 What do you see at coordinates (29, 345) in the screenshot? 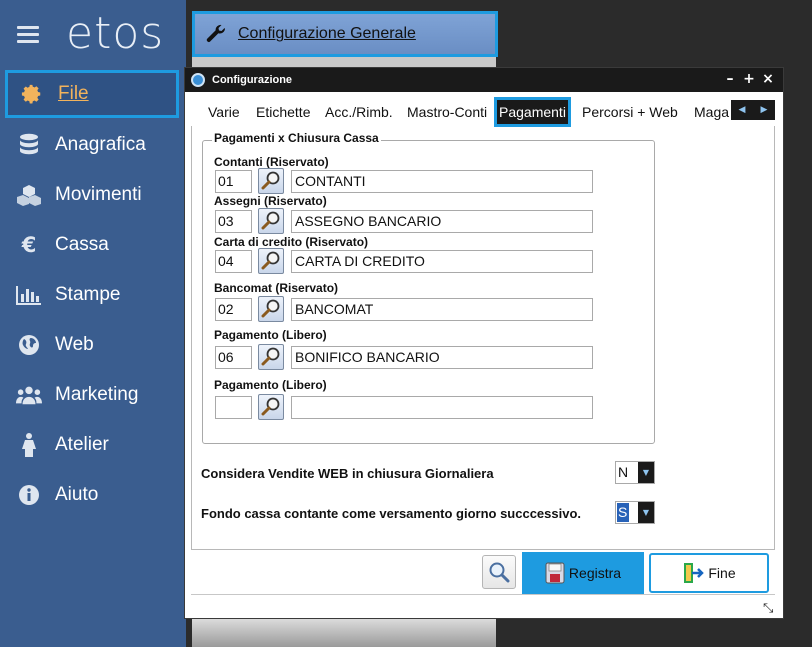
I see `globe-icon` at bounding box center [29, 345].